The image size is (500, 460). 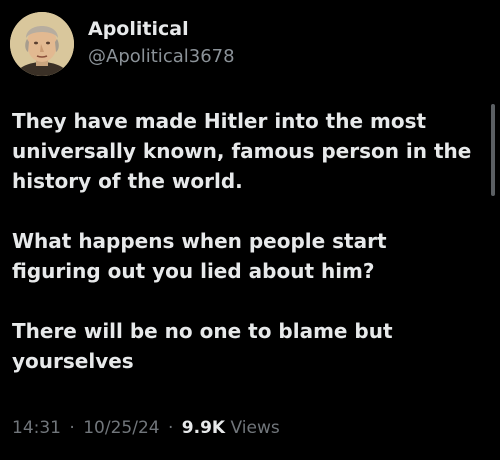 What do you see at coordinates (36, 428) in the screenshot?
I see `tweet-time: 14:31` at bounding box center [36, 428].